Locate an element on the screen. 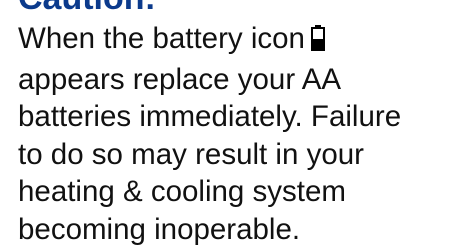 The width and height of the screenshot is (450, 248). battery-low-icon is located at coordinates (317, 42).